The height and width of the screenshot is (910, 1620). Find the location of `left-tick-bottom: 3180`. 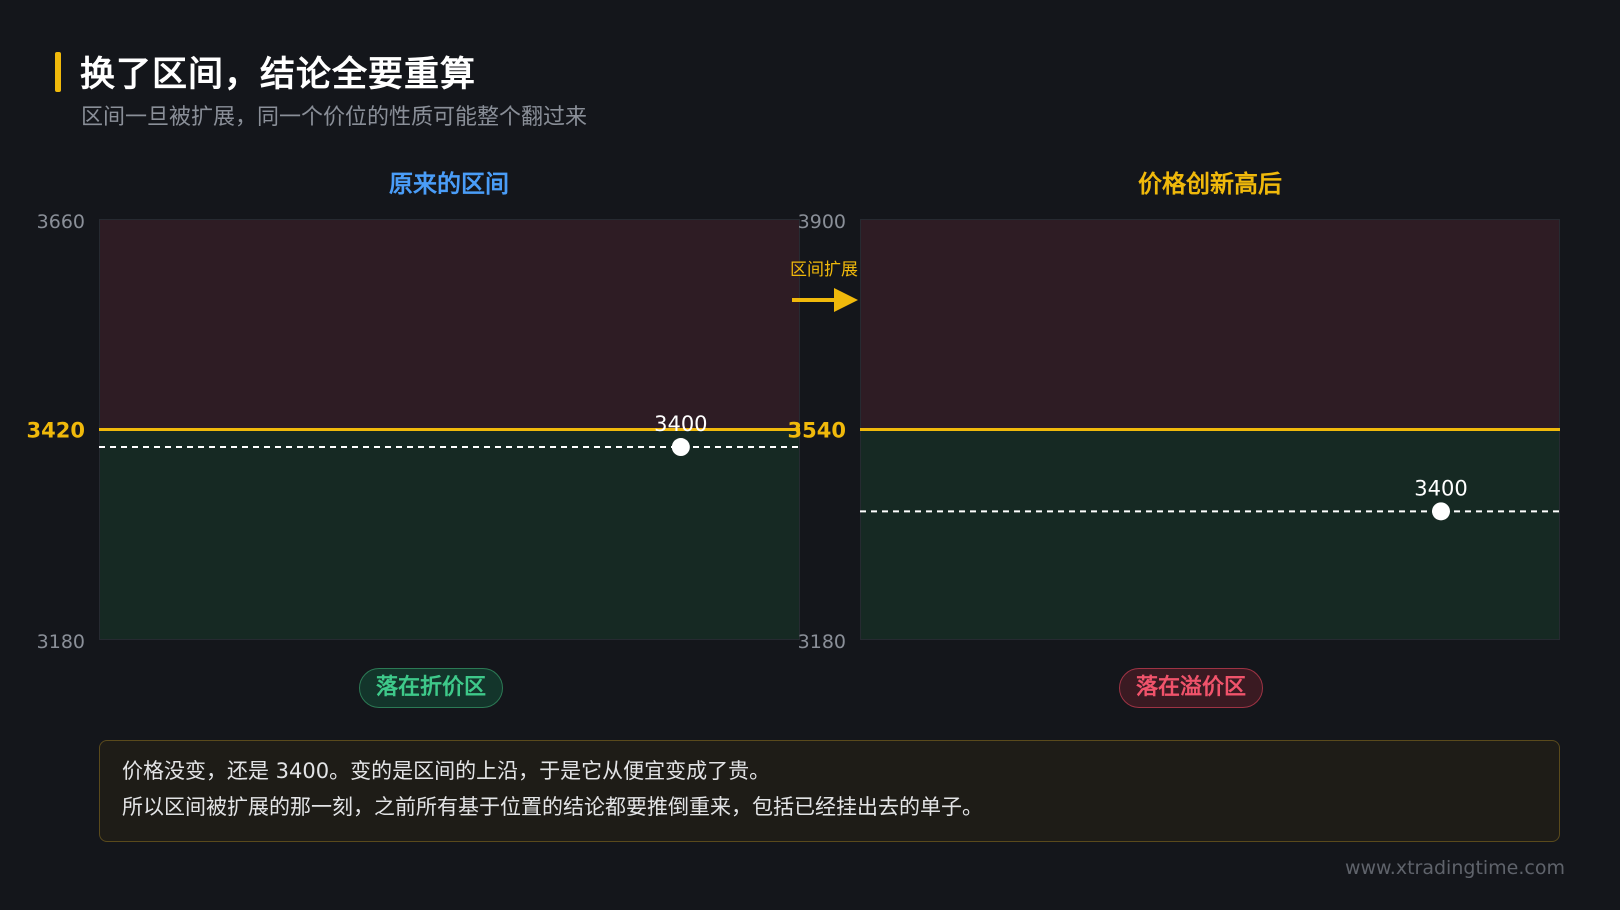

left-tick-bottom: 3180 is located at coordinates (61, 642).